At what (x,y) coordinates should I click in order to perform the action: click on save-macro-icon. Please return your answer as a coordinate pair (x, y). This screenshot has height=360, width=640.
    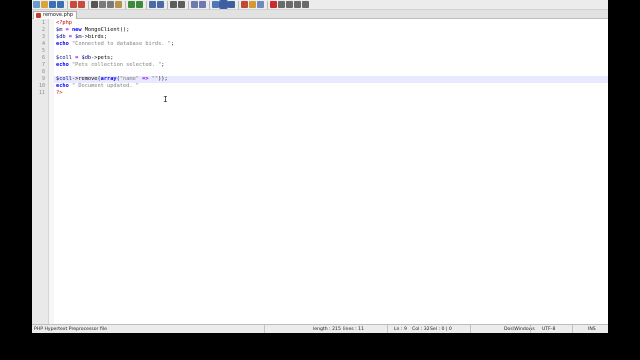
    Looking at the image, I should click on (305, 4).